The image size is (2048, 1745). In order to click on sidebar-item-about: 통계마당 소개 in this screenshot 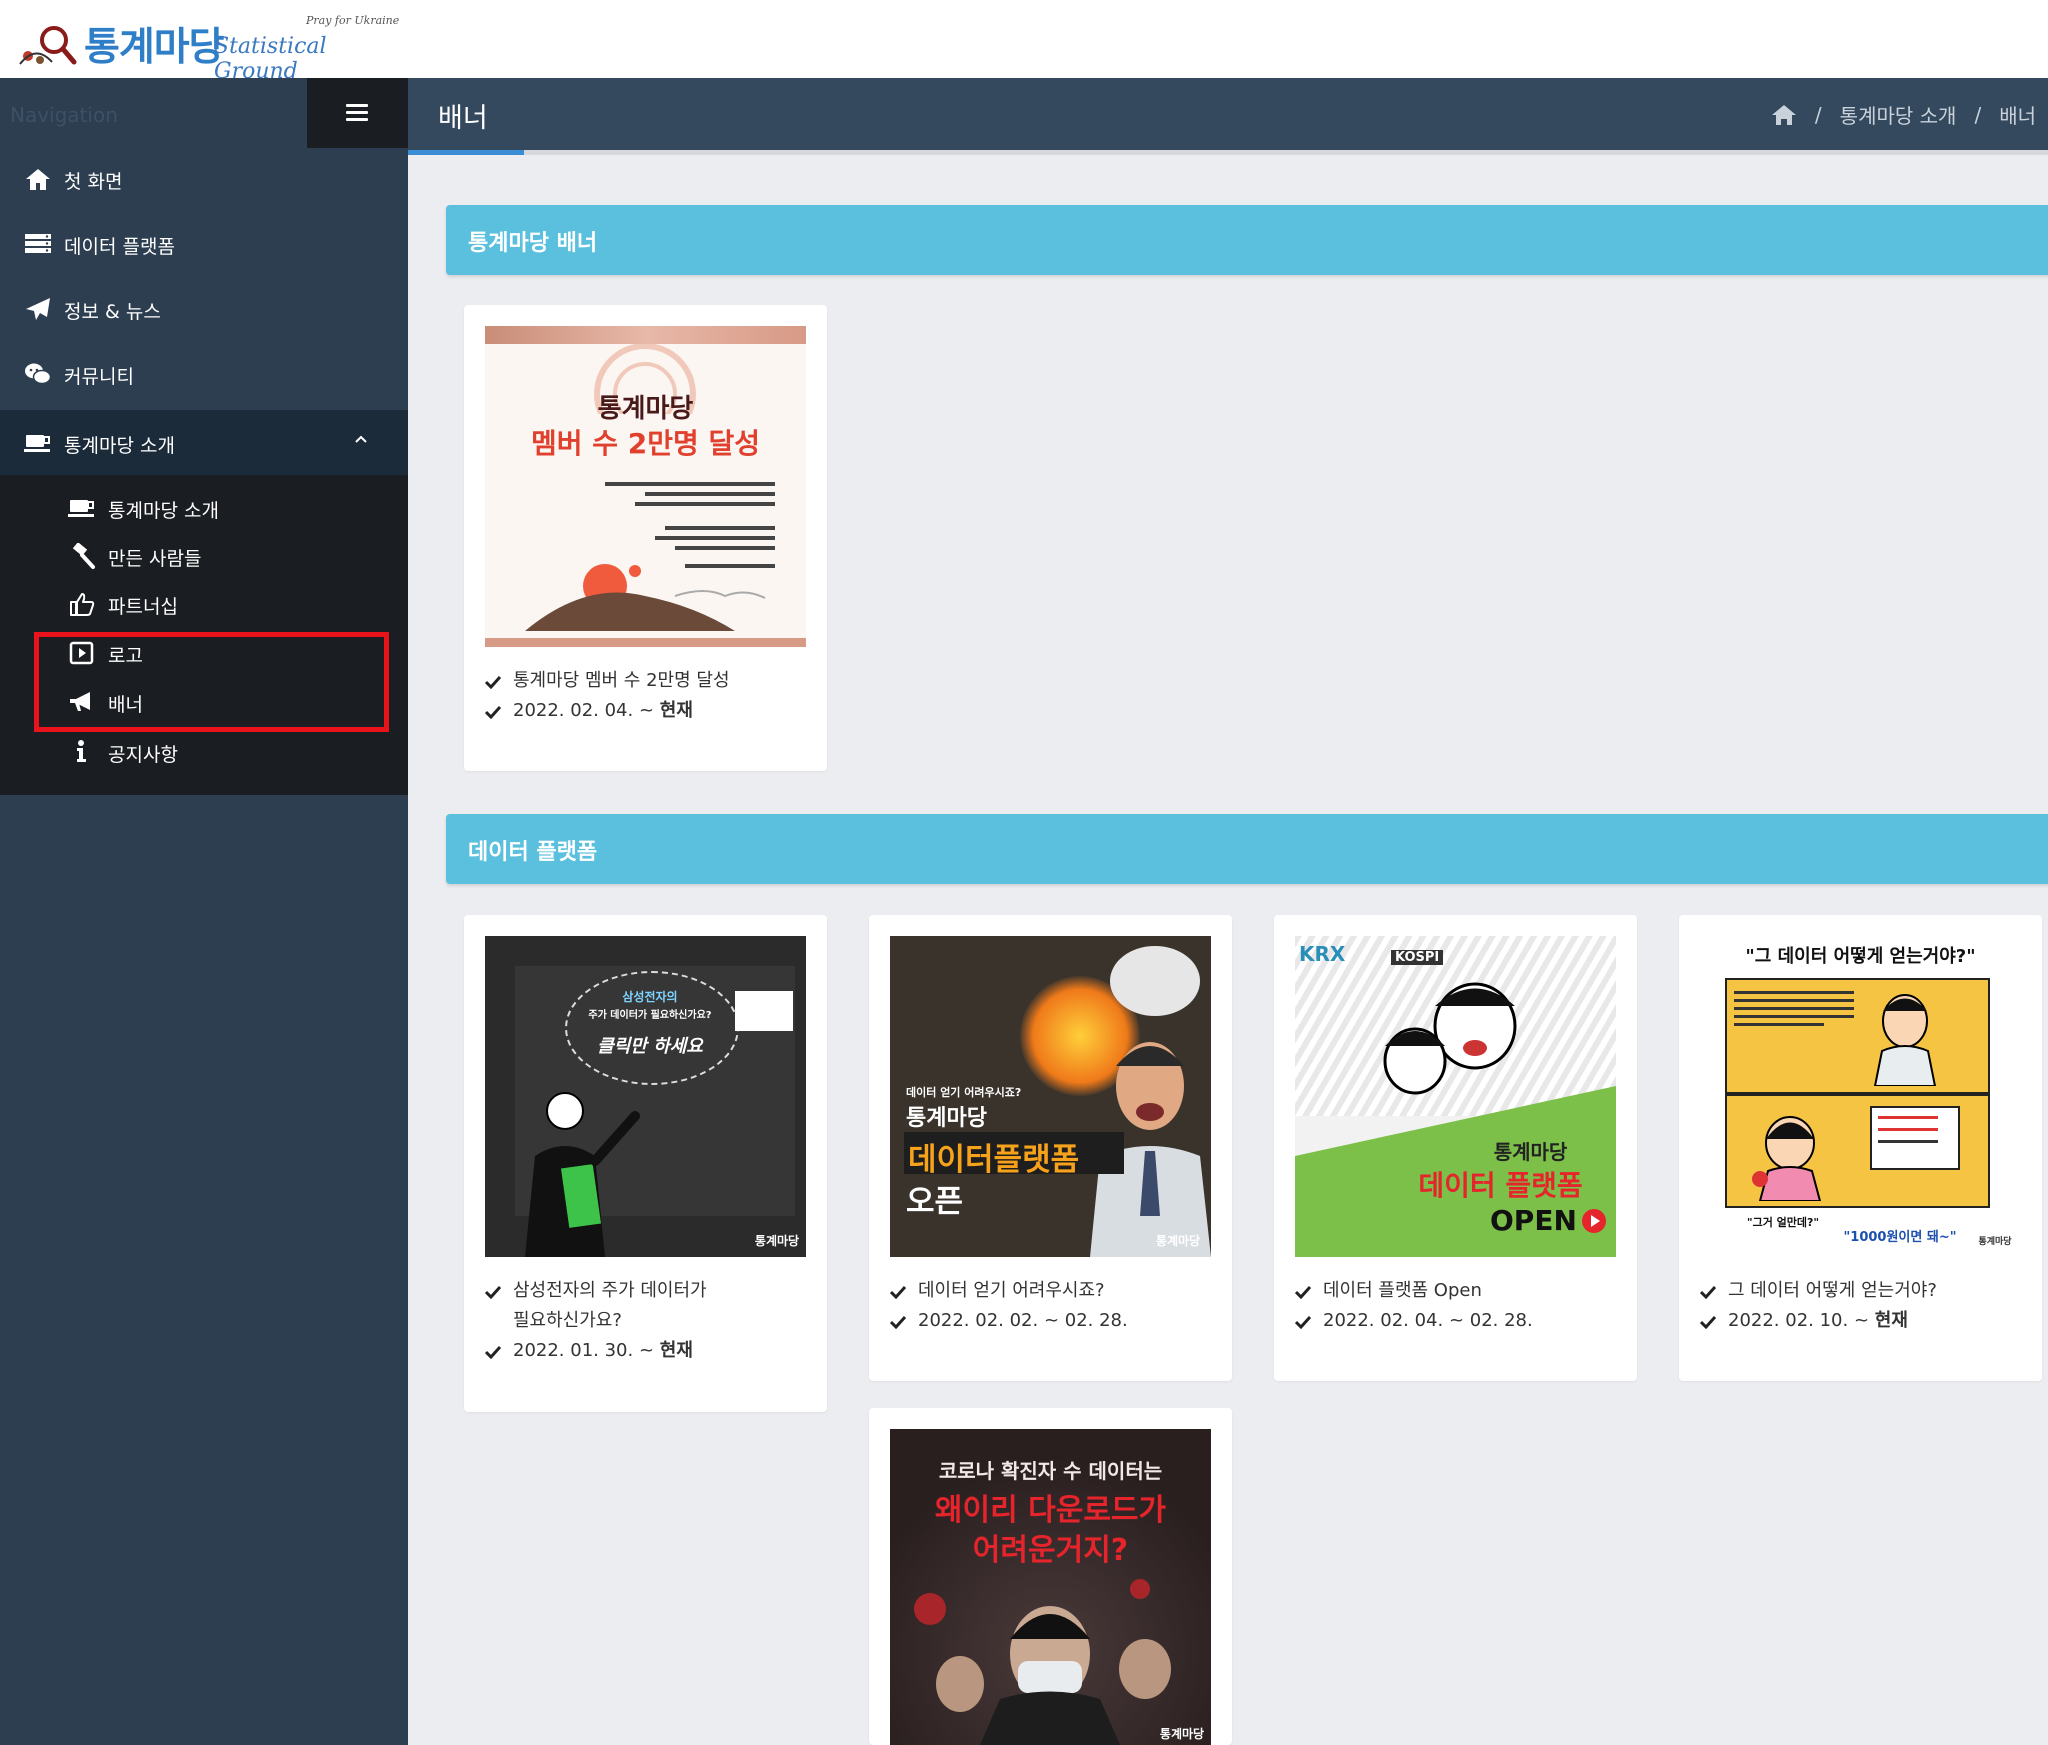, I will do `click(204, 442)`.